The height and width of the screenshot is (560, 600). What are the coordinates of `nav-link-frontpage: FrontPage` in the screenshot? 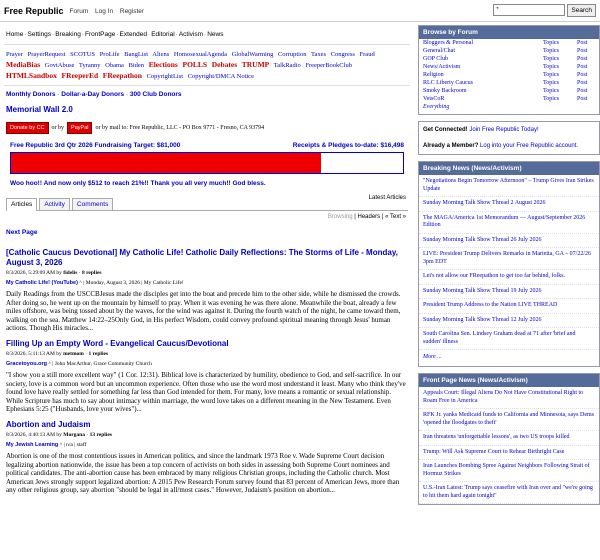 It's located at (100, 34).